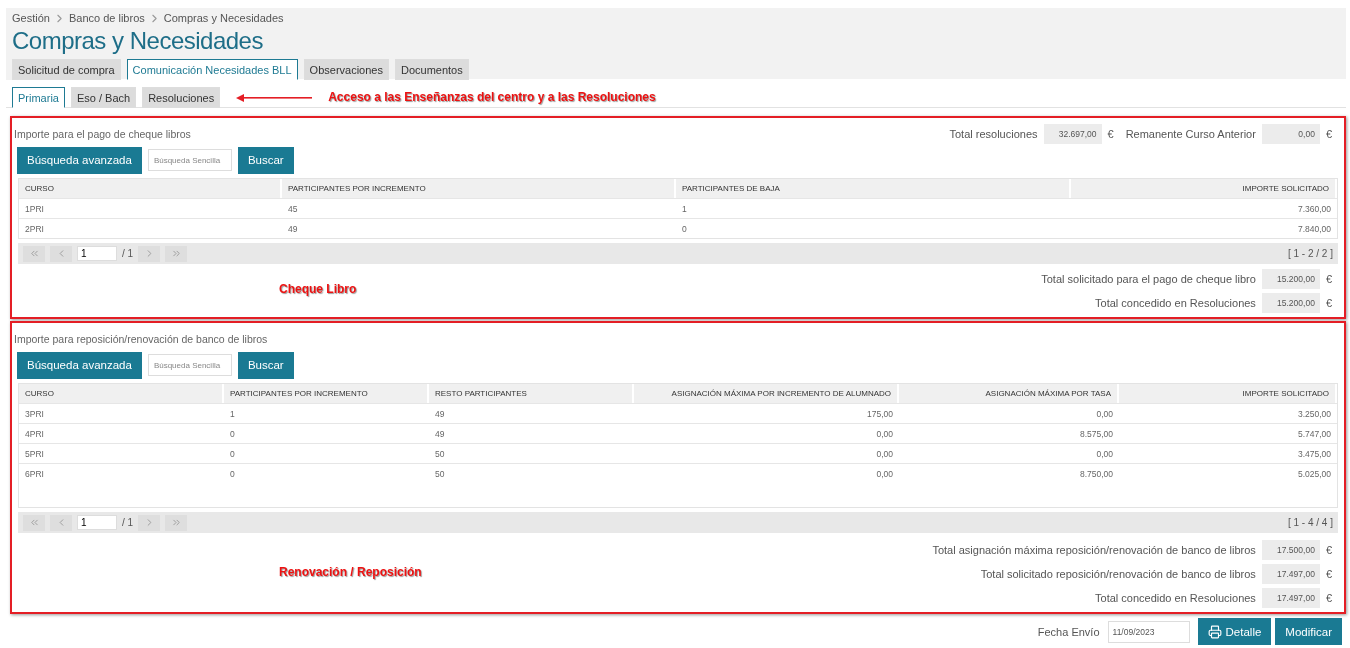  What do you see at coordinates (38, 97) in the screenshot?
I see `tab: Primaria` at bounding box center [38, 97].